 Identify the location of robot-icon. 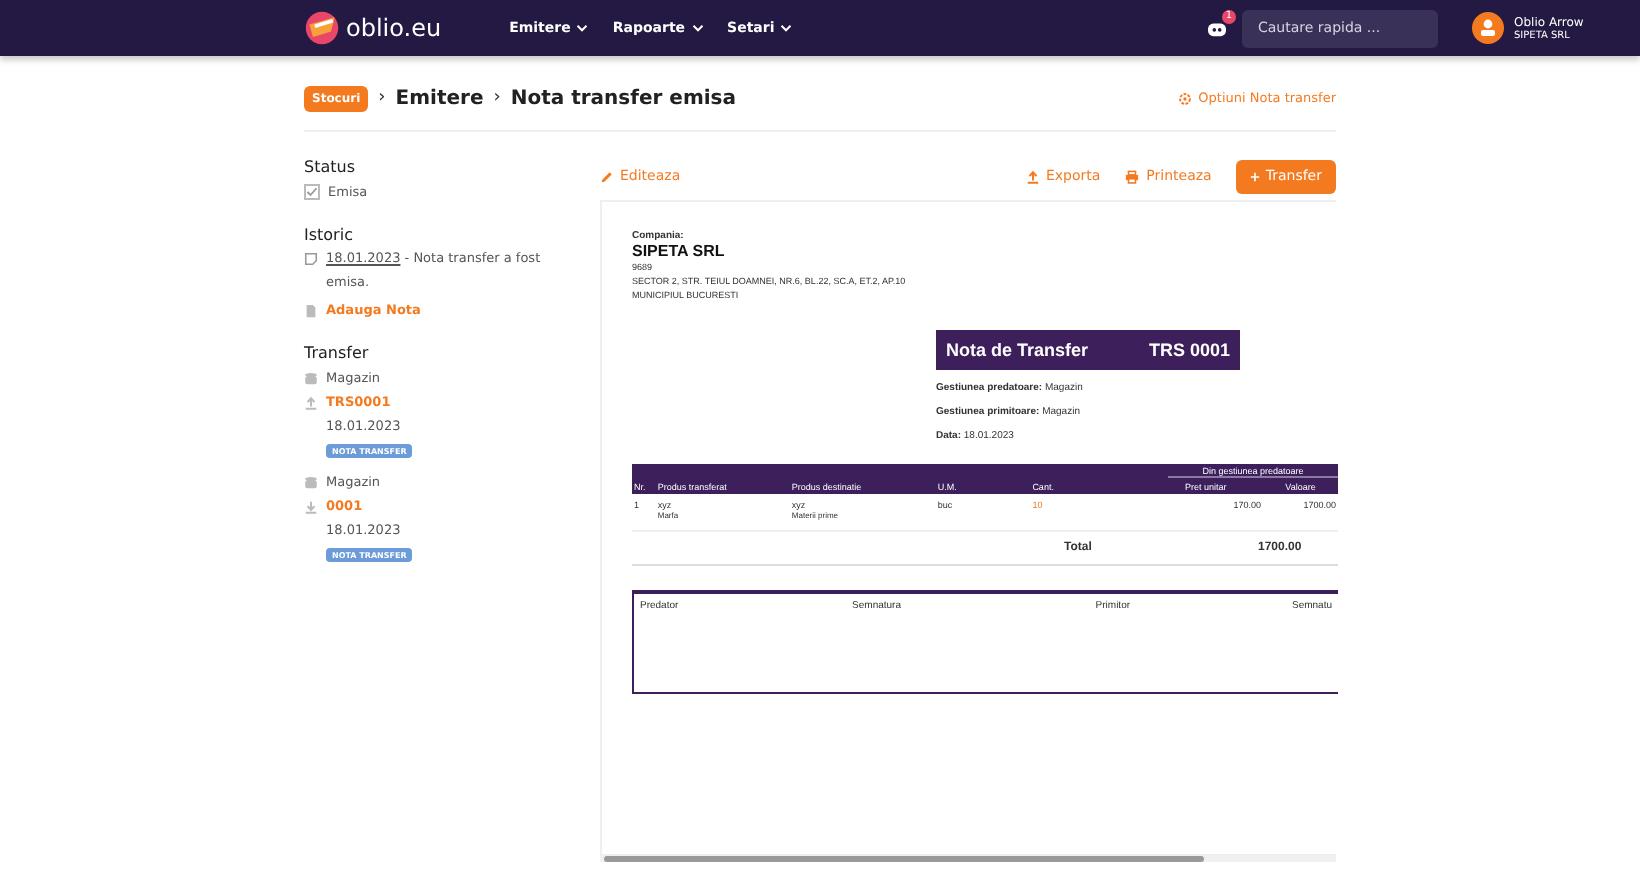
(1217, 28).